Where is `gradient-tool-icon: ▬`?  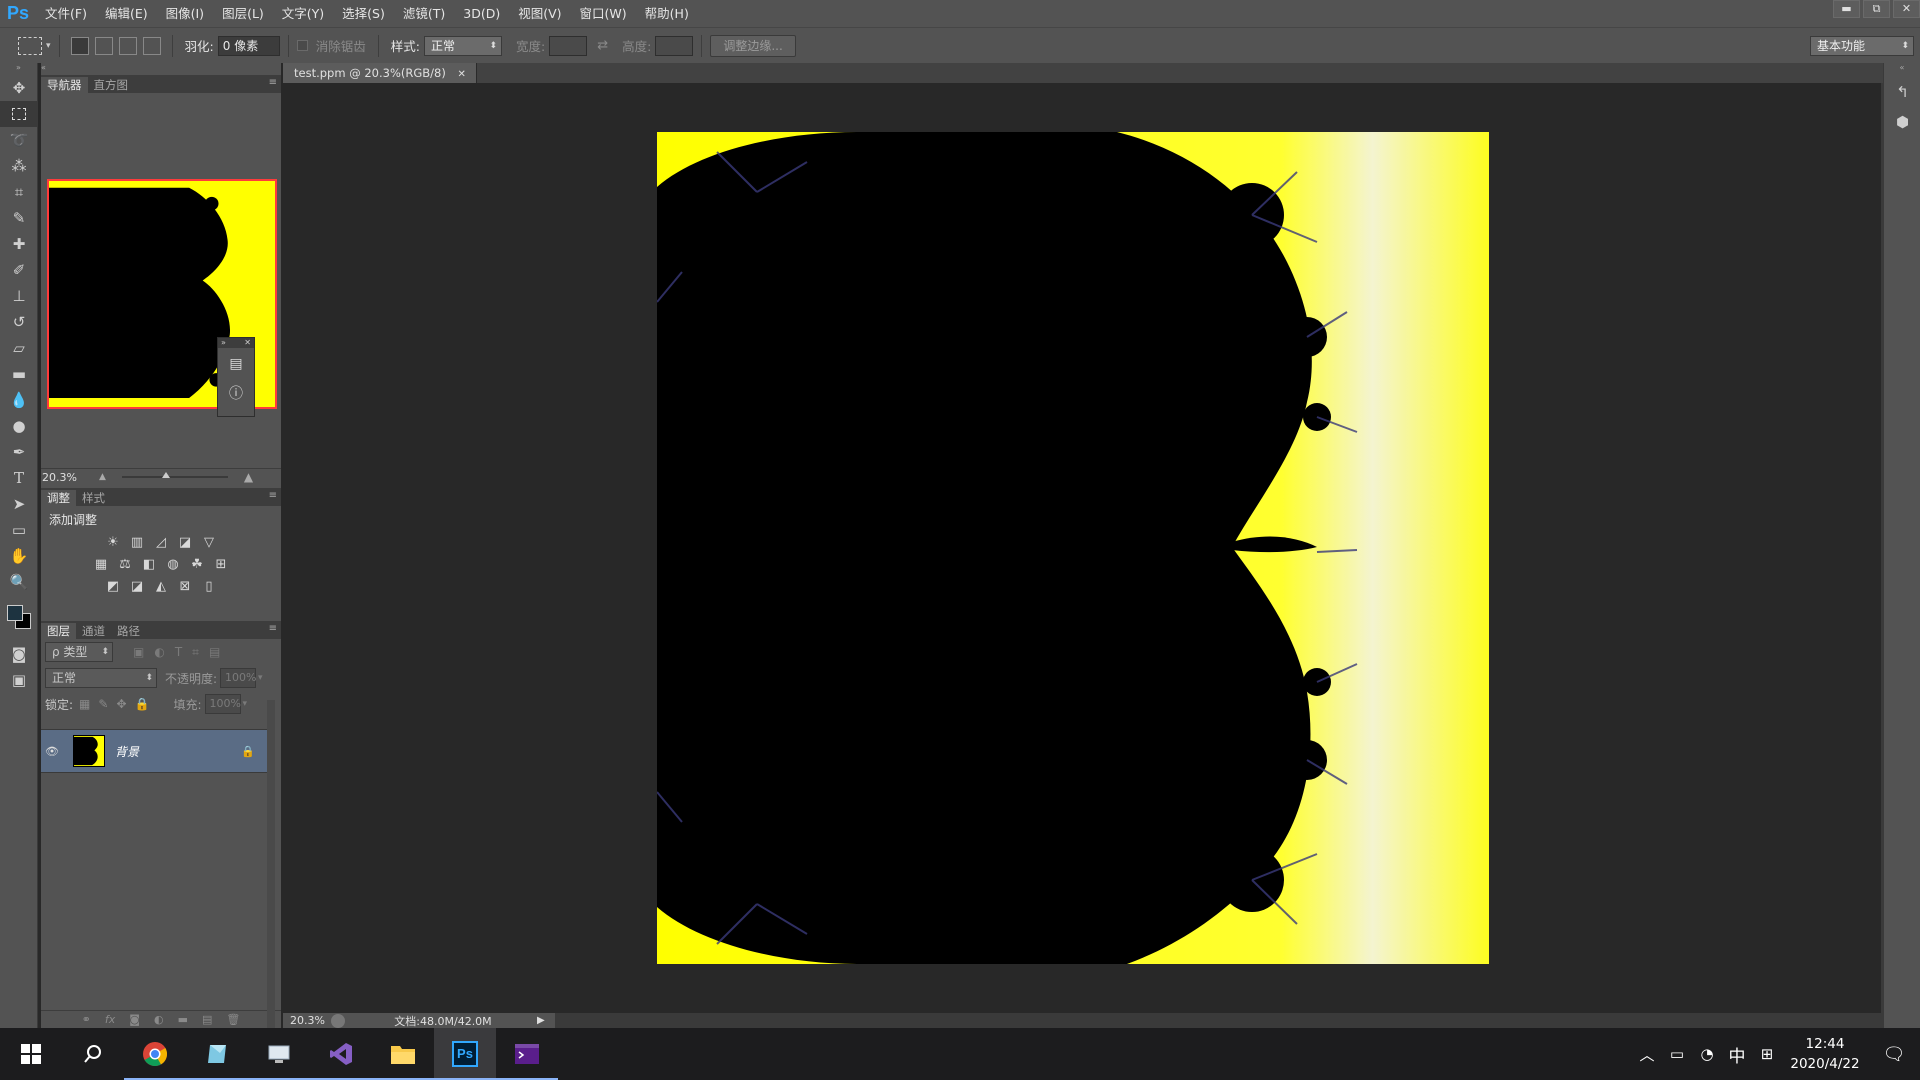
gradient-tool-icon: ▬ is located at coordinates (19, 374).